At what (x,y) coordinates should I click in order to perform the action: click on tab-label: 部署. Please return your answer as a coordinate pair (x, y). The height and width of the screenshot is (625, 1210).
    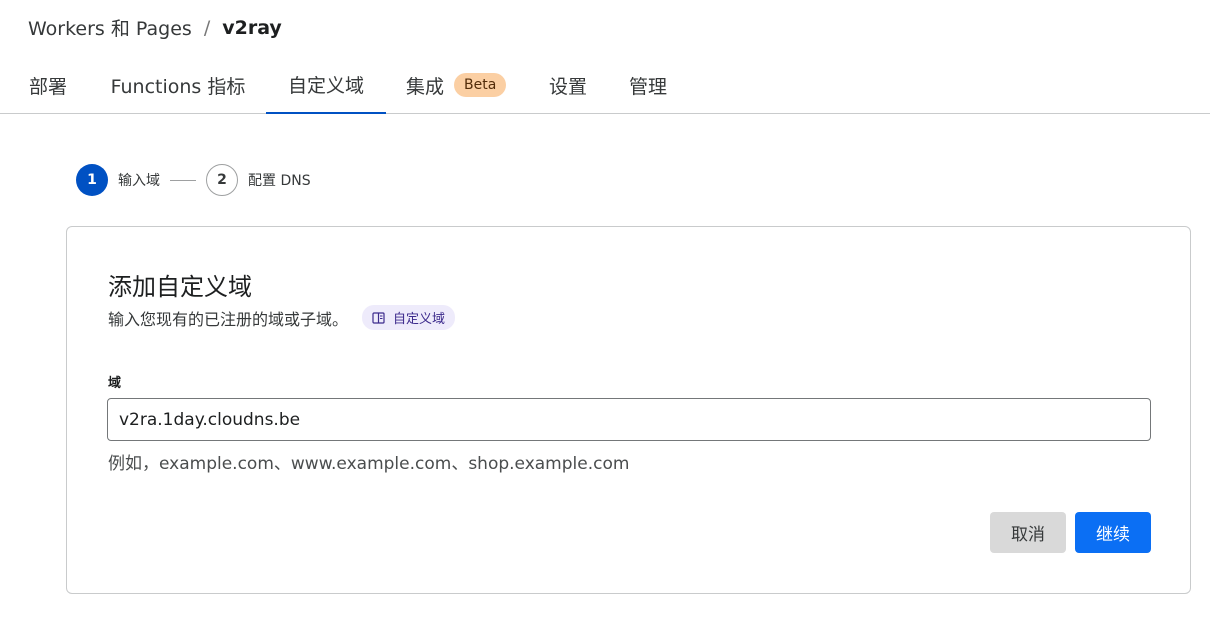
    Looking at the image, I should click on (47, 86).